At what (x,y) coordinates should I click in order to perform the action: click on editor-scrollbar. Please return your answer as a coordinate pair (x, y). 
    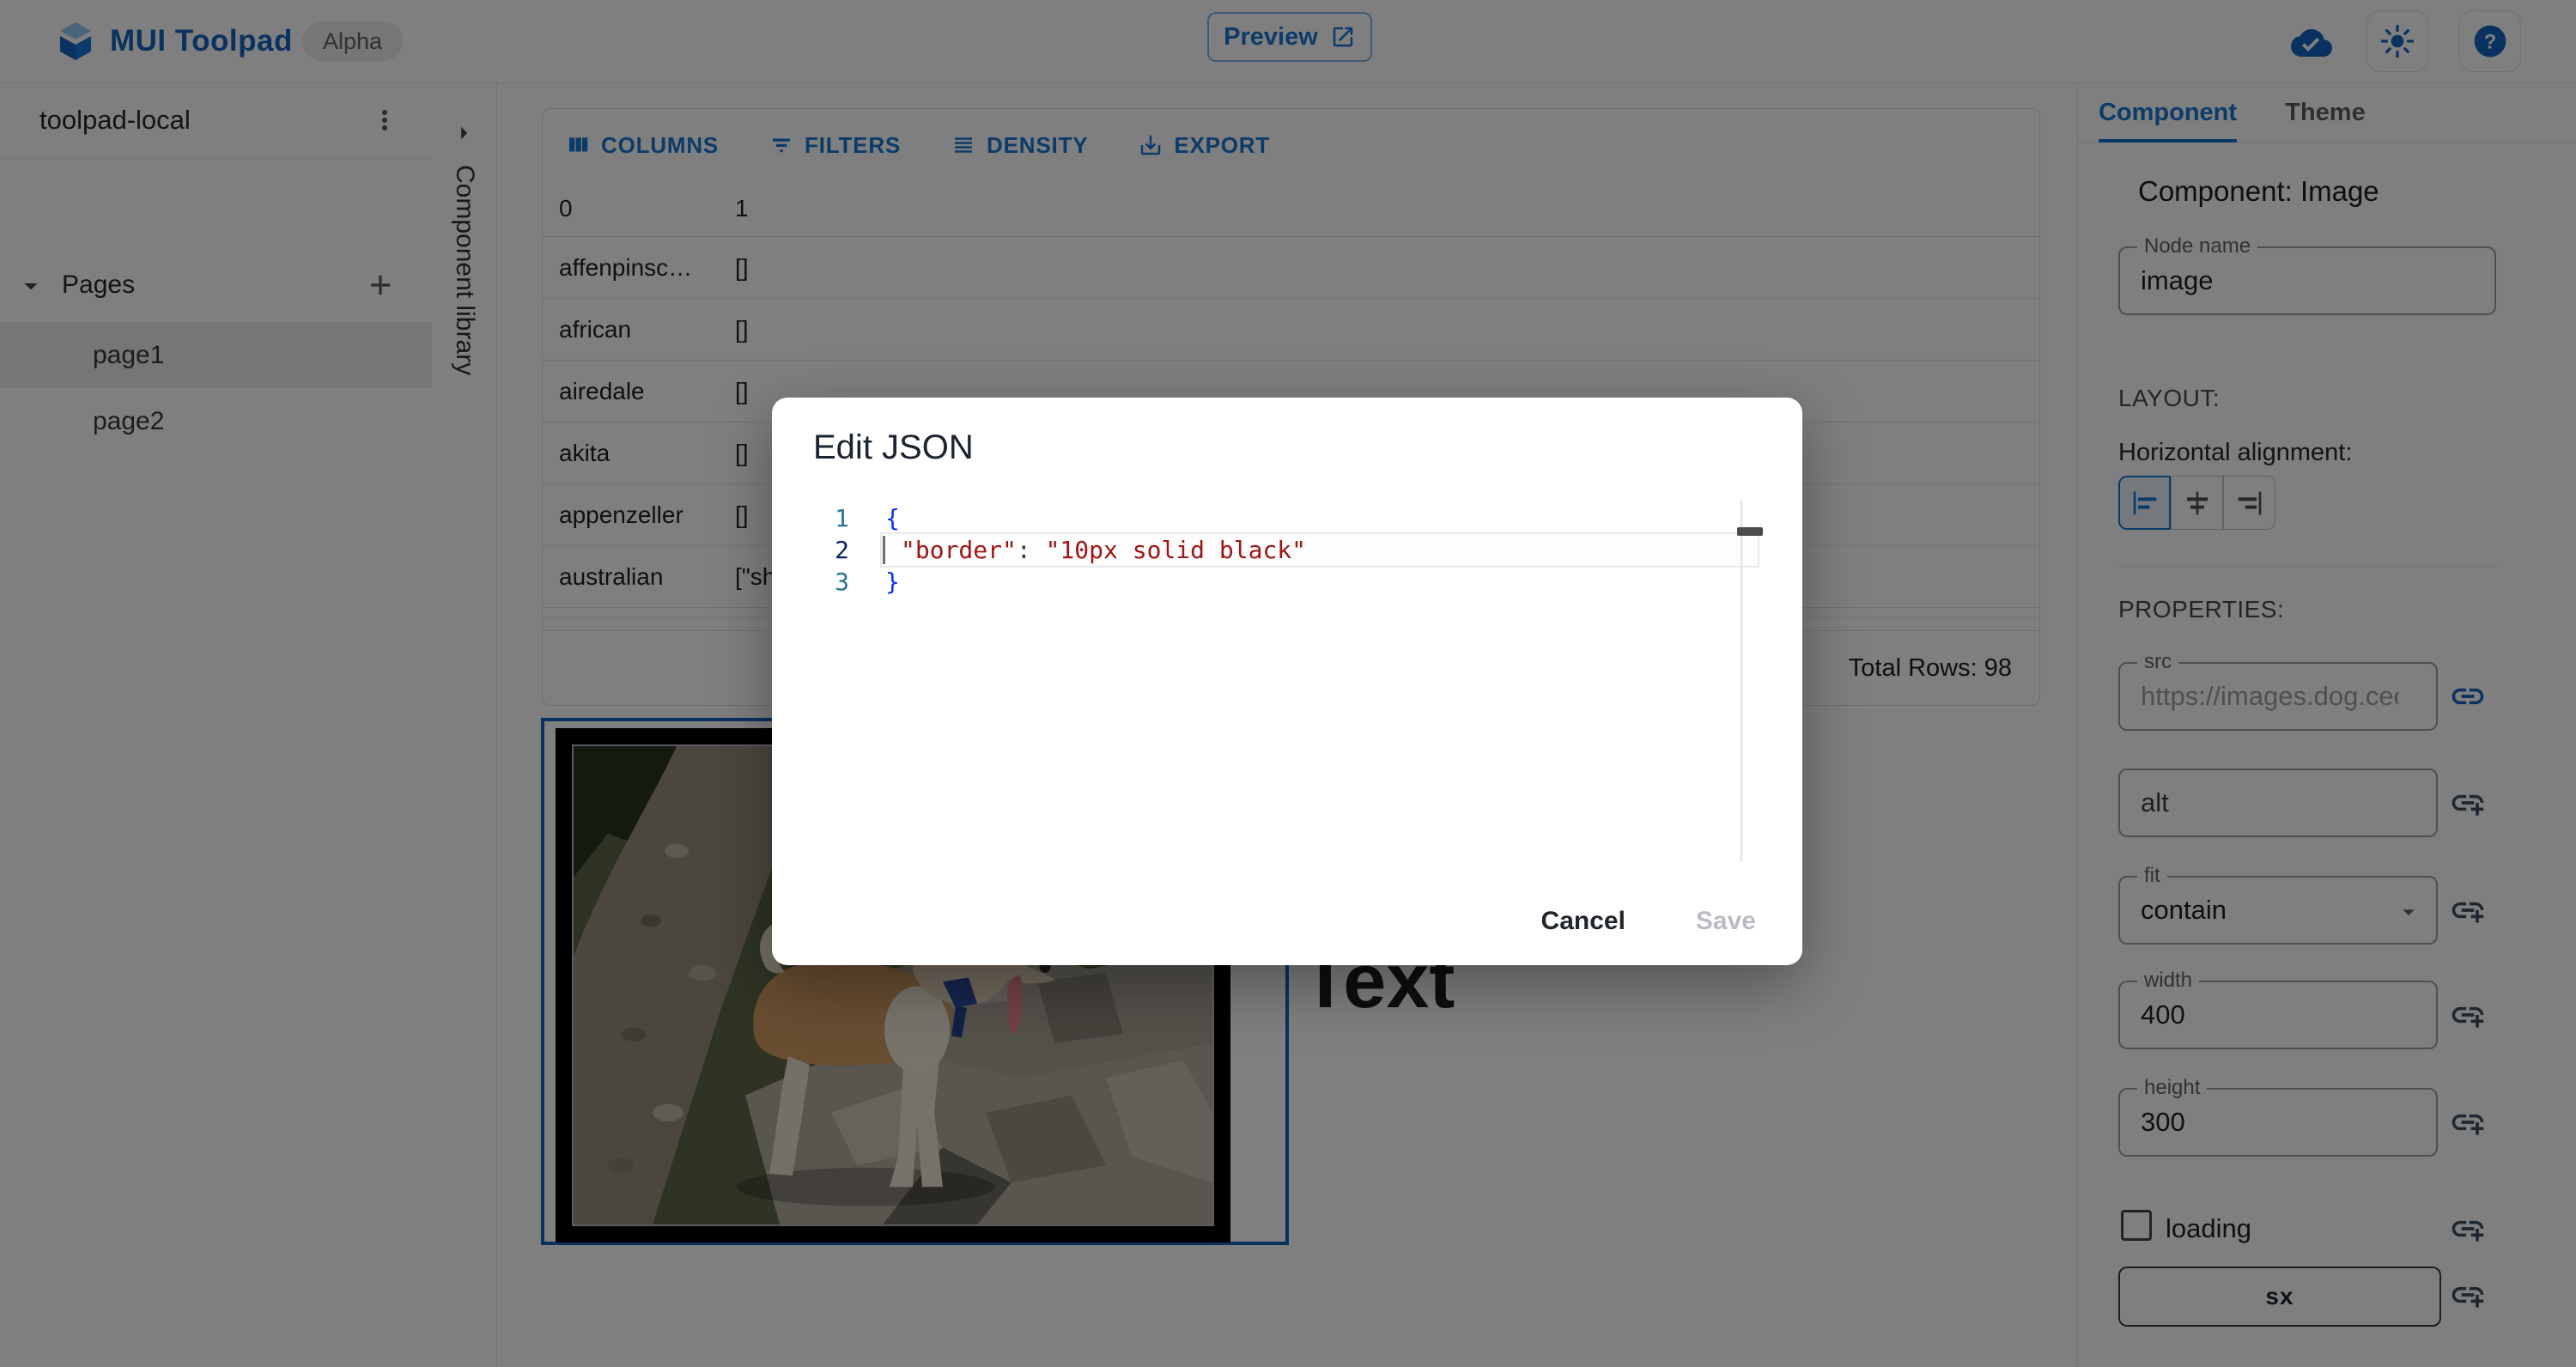
    Looking at the image, I should click on (1741, 681).